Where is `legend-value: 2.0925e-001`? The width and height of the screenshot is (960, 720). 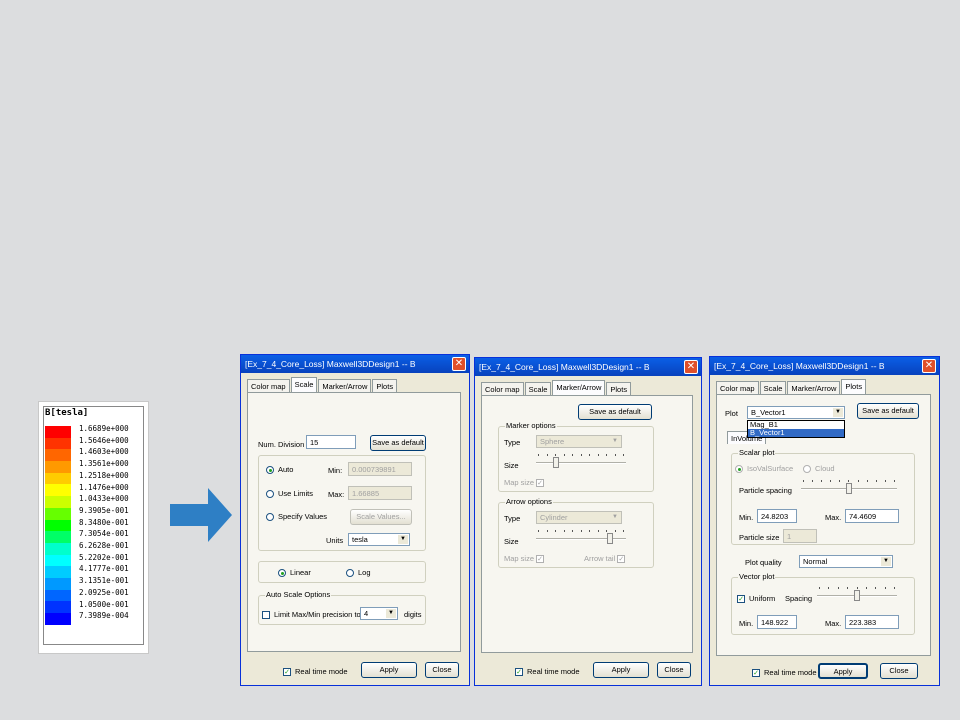 legend-value: 2.0925e-001 is located at coordinates (104, 592).